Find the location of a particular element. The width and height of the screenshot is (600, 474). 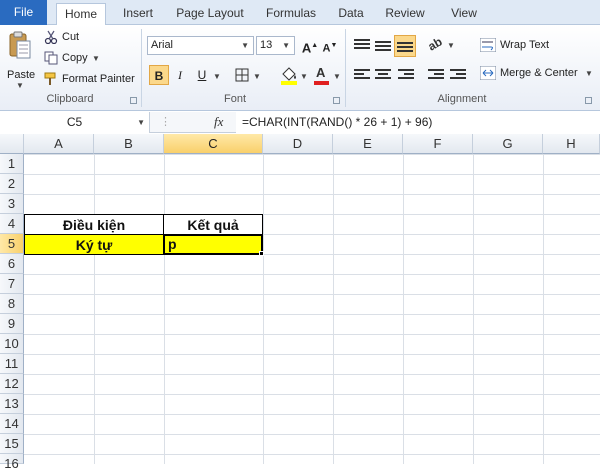

bottom-align-button is located at coordinates (405, 46).